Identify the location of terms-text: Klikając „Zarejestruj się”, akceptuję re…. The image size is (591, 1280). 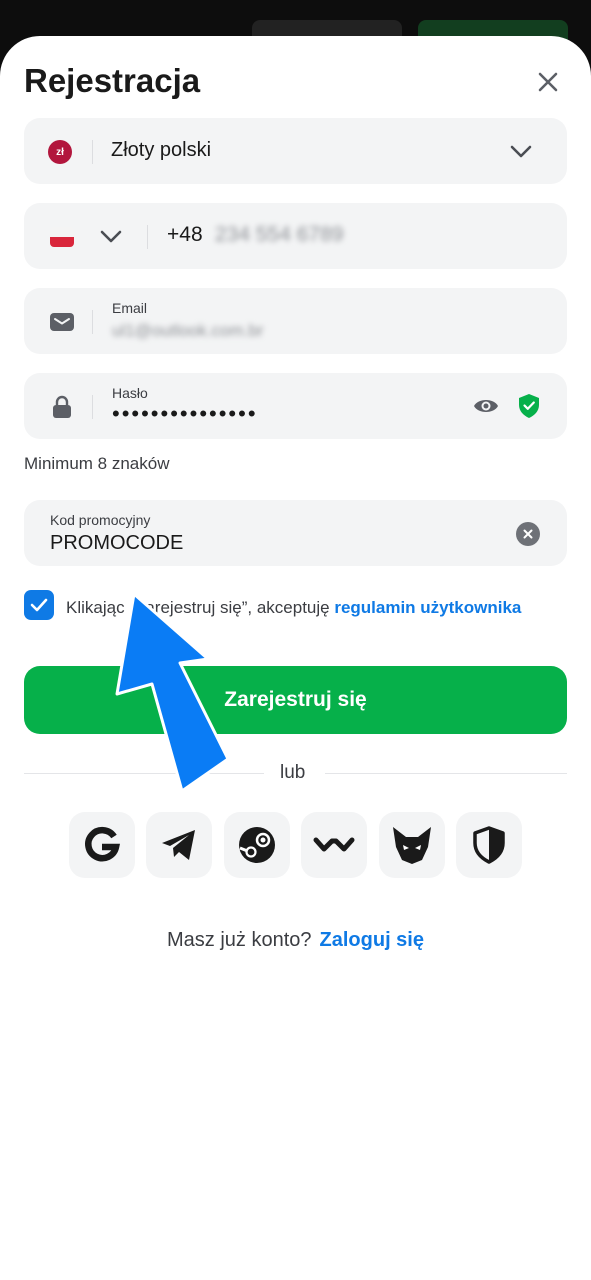
(301, 607).